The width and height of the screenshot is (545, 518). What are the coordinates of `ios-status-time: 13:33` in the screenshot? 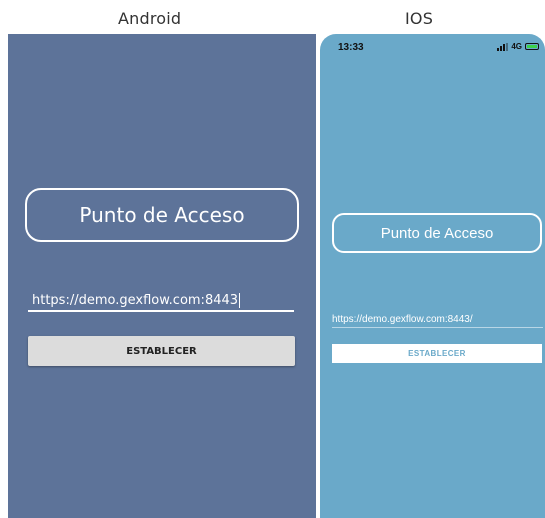 It's located at (351, 47).